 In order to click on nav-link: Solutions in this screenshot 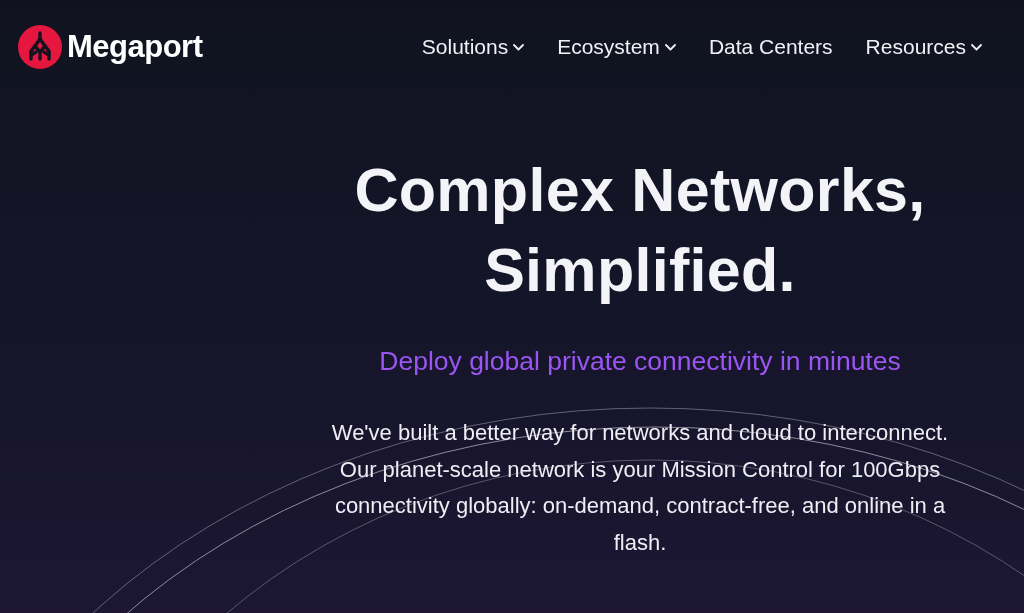, I will do `click(473, 47)`.